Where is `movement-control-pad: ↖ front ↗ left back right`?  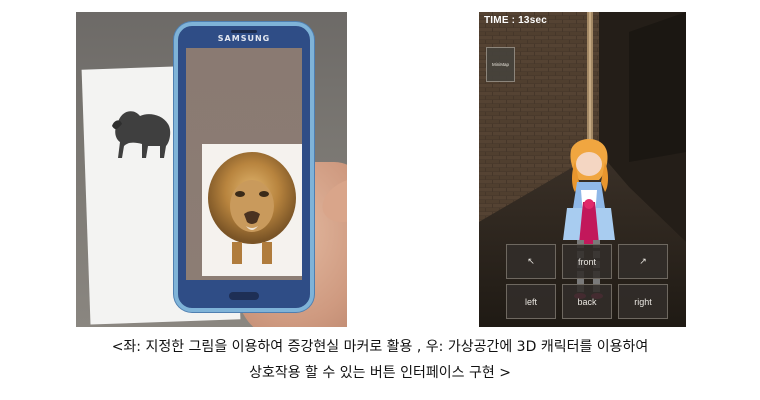 movement-control-pad: ↖ front ↗ left back right is located at coordinates (587, 283).